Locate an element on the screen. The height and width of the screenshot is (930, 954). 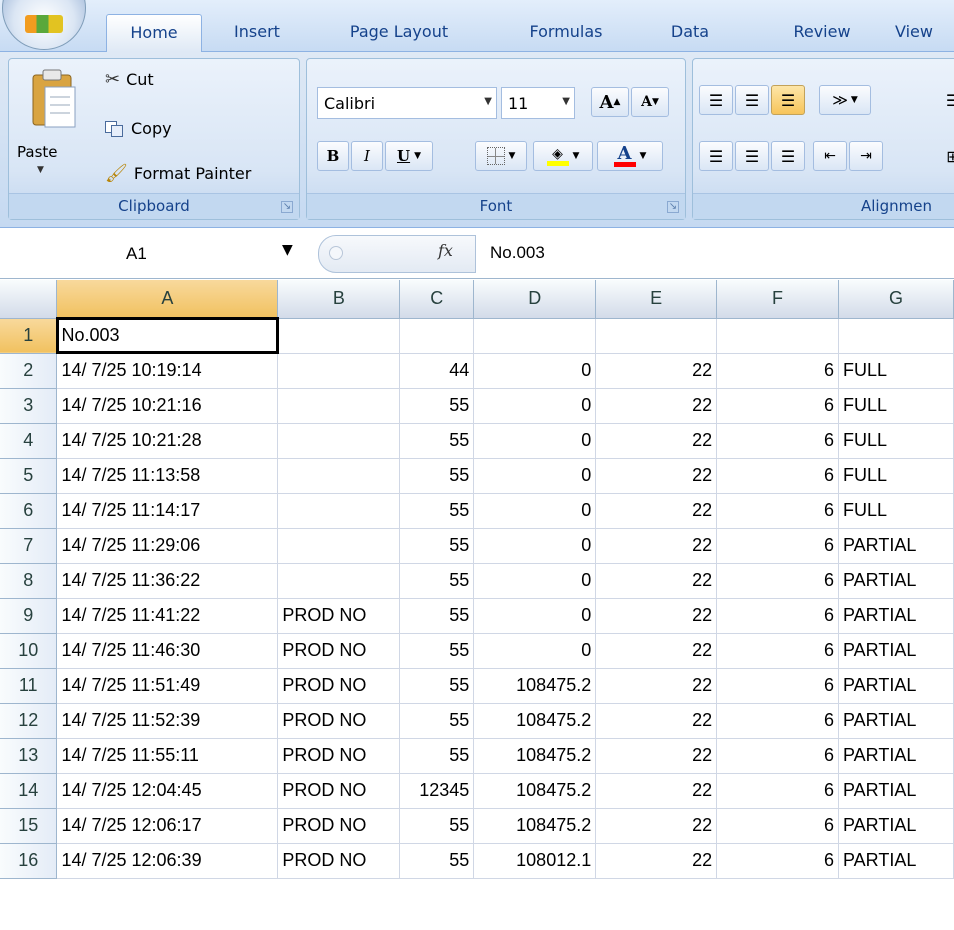
cell-g15: PARTIAL is located at coordinates (896, 826).